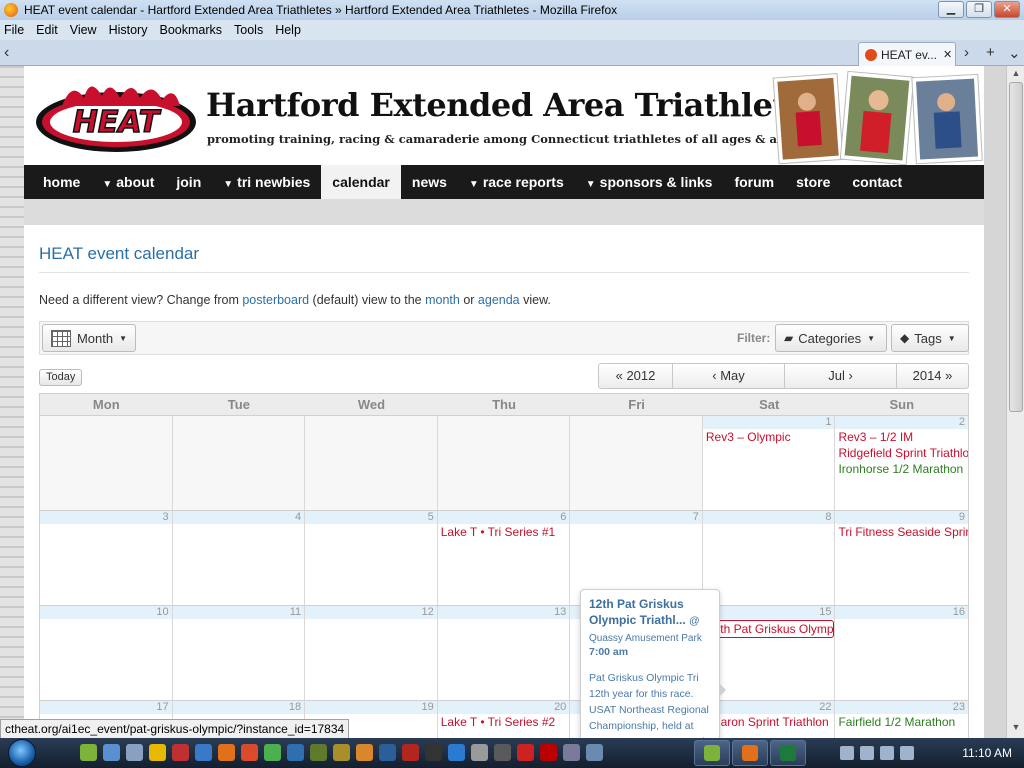 This screenshot has width=1024, height=768. Describe the element at coordinates (272, 752) in the screenshot. I see `chrome-icon` at that location.